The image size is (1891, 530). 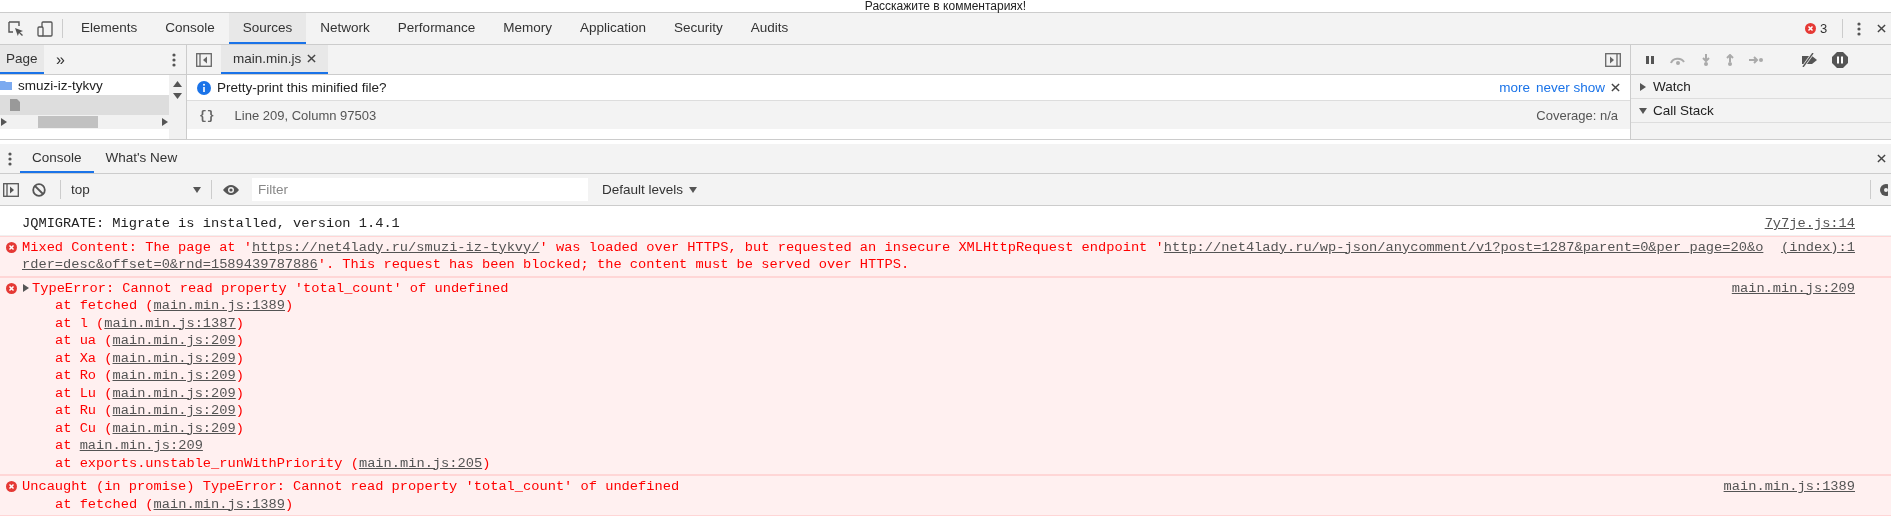 What do you see at coordinates (60, 59) in the screenshot?
I see `more-tabs-icon: »` at bounding box center [60, 59].